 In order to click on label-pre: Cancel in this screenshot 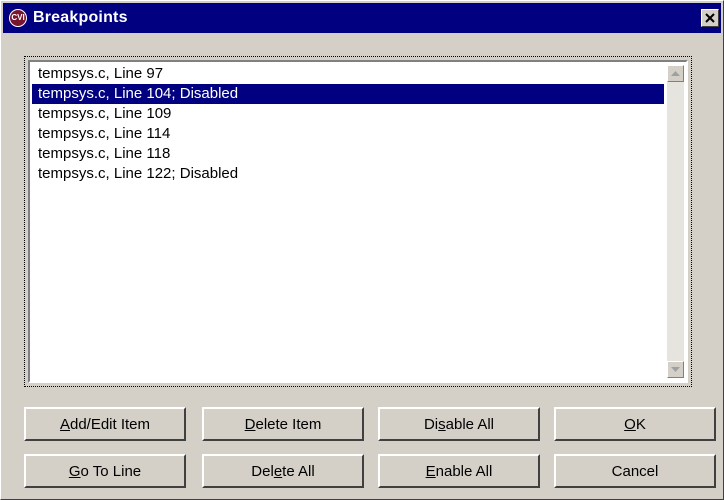, I will do `click(635, 471)`.